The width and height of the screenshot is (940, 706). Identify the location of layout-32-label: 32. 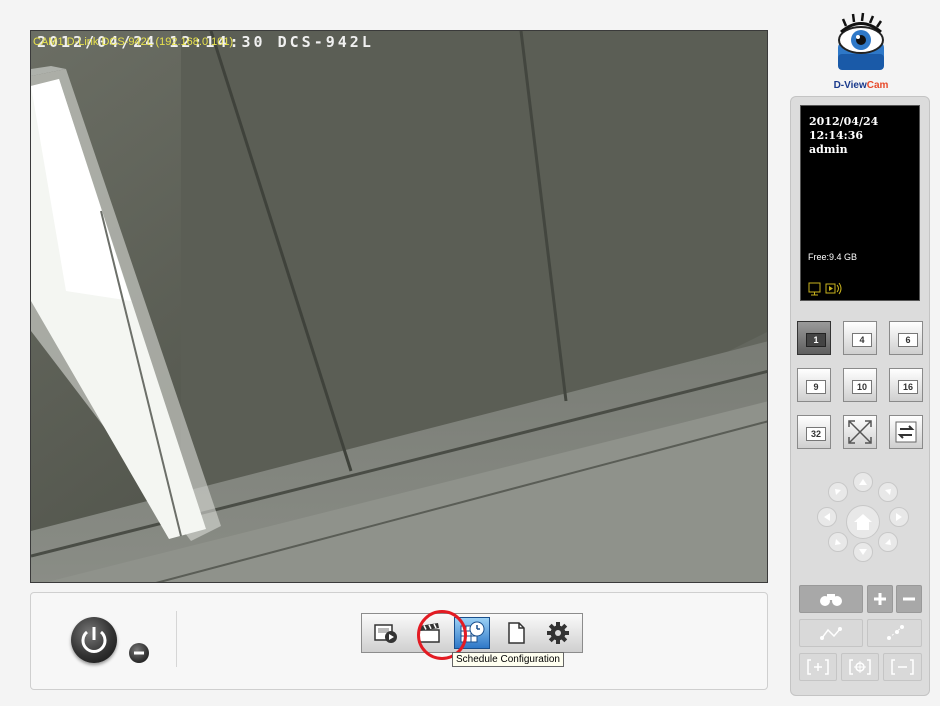
(816, 434).